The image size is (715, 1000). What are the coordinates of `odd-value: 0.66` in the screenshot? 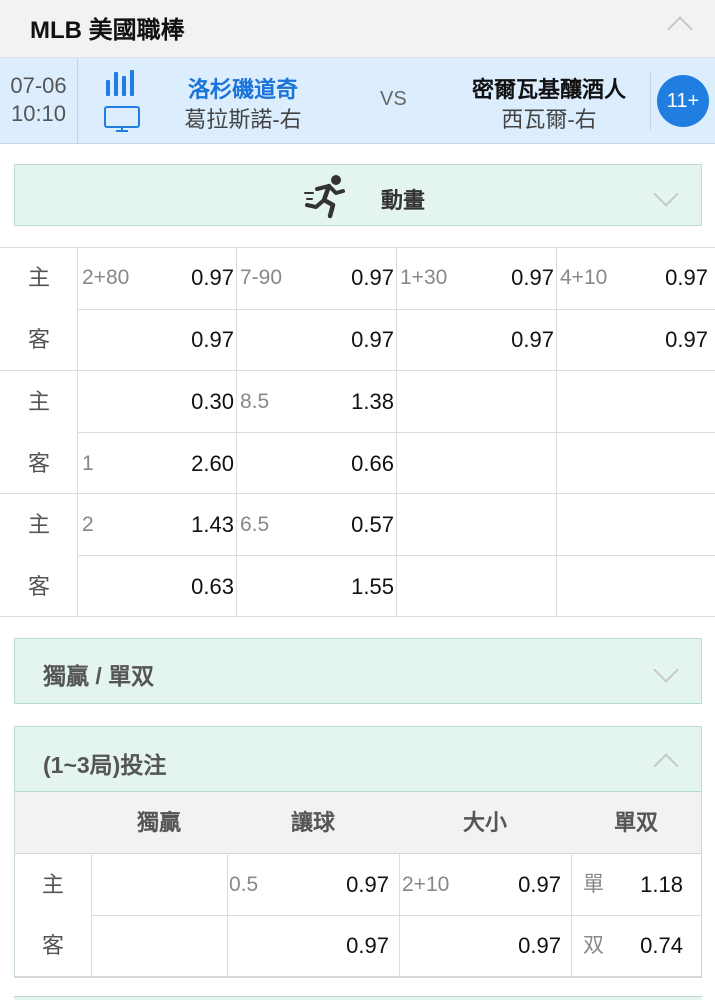 It's located at (352, 464).